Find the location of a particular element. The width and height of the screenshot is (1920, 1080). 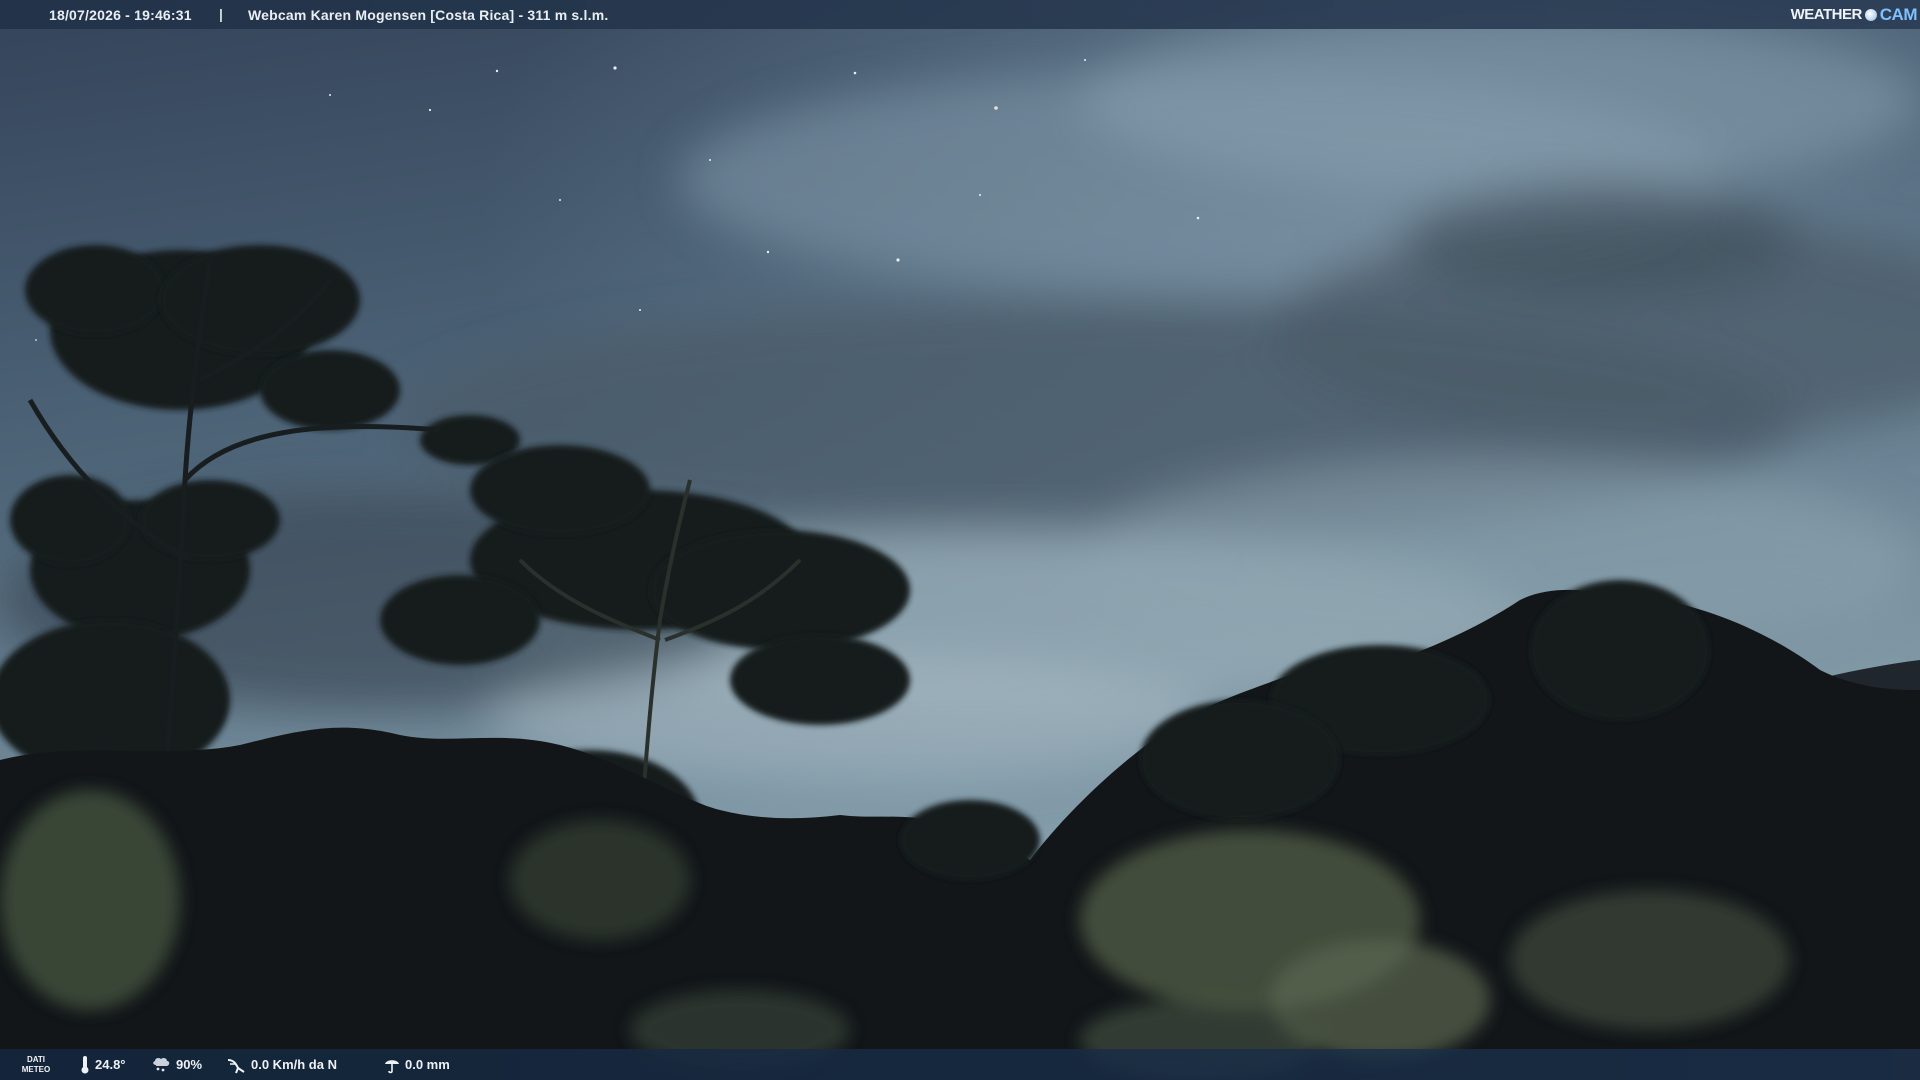

temperature-readout: 24.8° is located at coordinates (103, 1064).